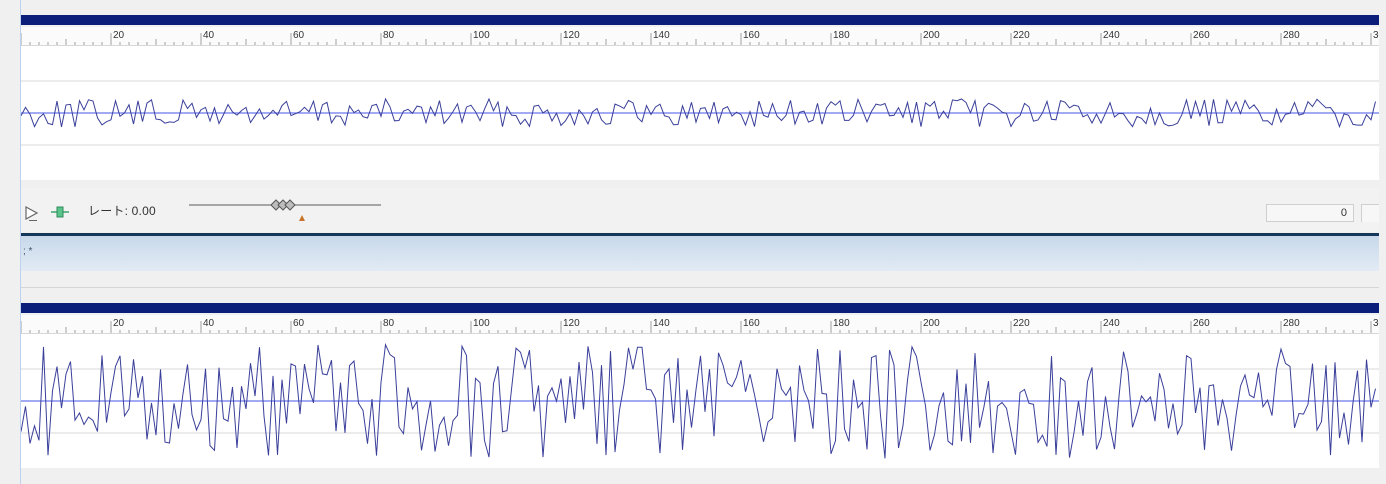 This screenshot has width=1386, height=484. I want to click on track-2-ruler-label: 20, so click(119, 323).